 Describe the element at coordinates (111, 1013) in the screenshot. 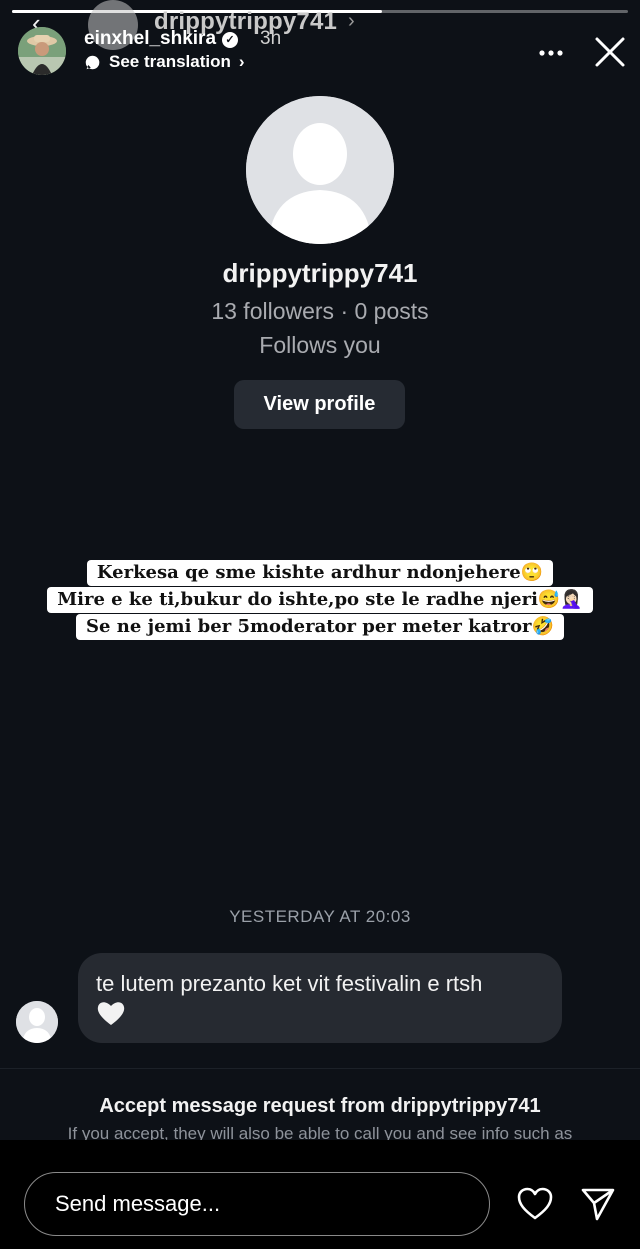

I see `white-heart-emoji` at that location.